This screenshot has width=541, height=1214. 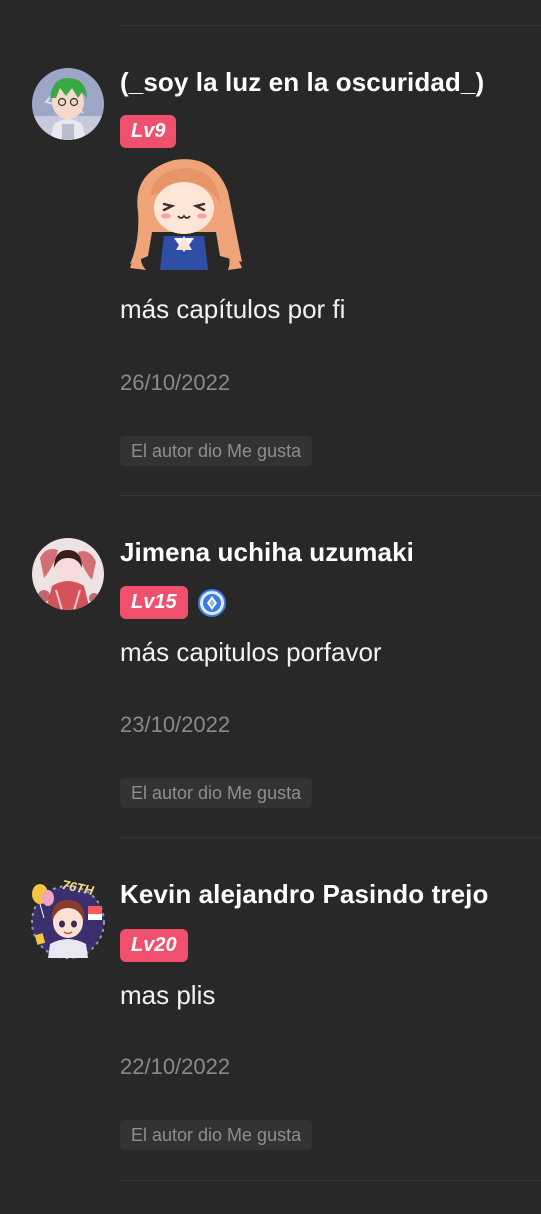 What do you see at coordinates (212, 603) in the screenshot?
I see `vip-diamond-icon` at bounding box center [212, 603].